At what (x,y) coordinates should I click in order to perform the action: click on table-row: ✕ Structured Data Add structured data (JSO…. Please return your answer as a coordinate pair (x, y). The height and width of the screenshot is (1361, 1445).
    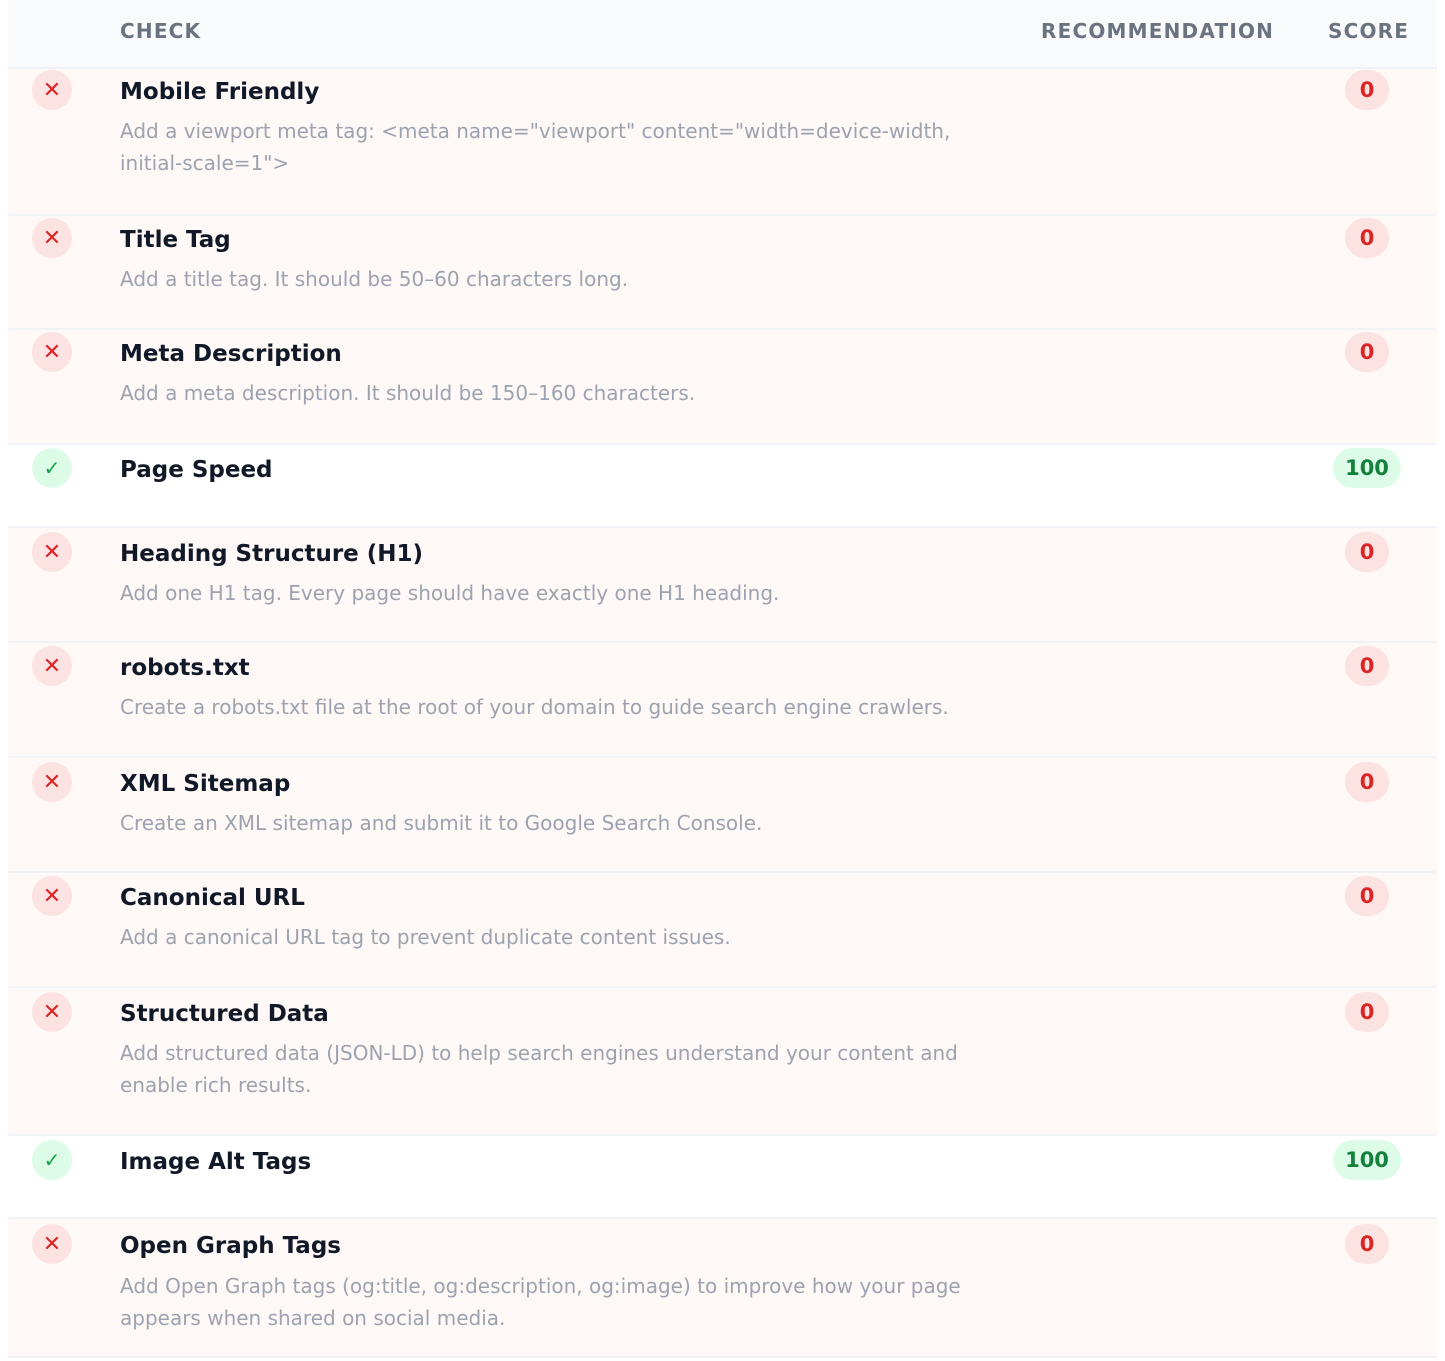
    Looking at the image, I should click on (722, 1062).